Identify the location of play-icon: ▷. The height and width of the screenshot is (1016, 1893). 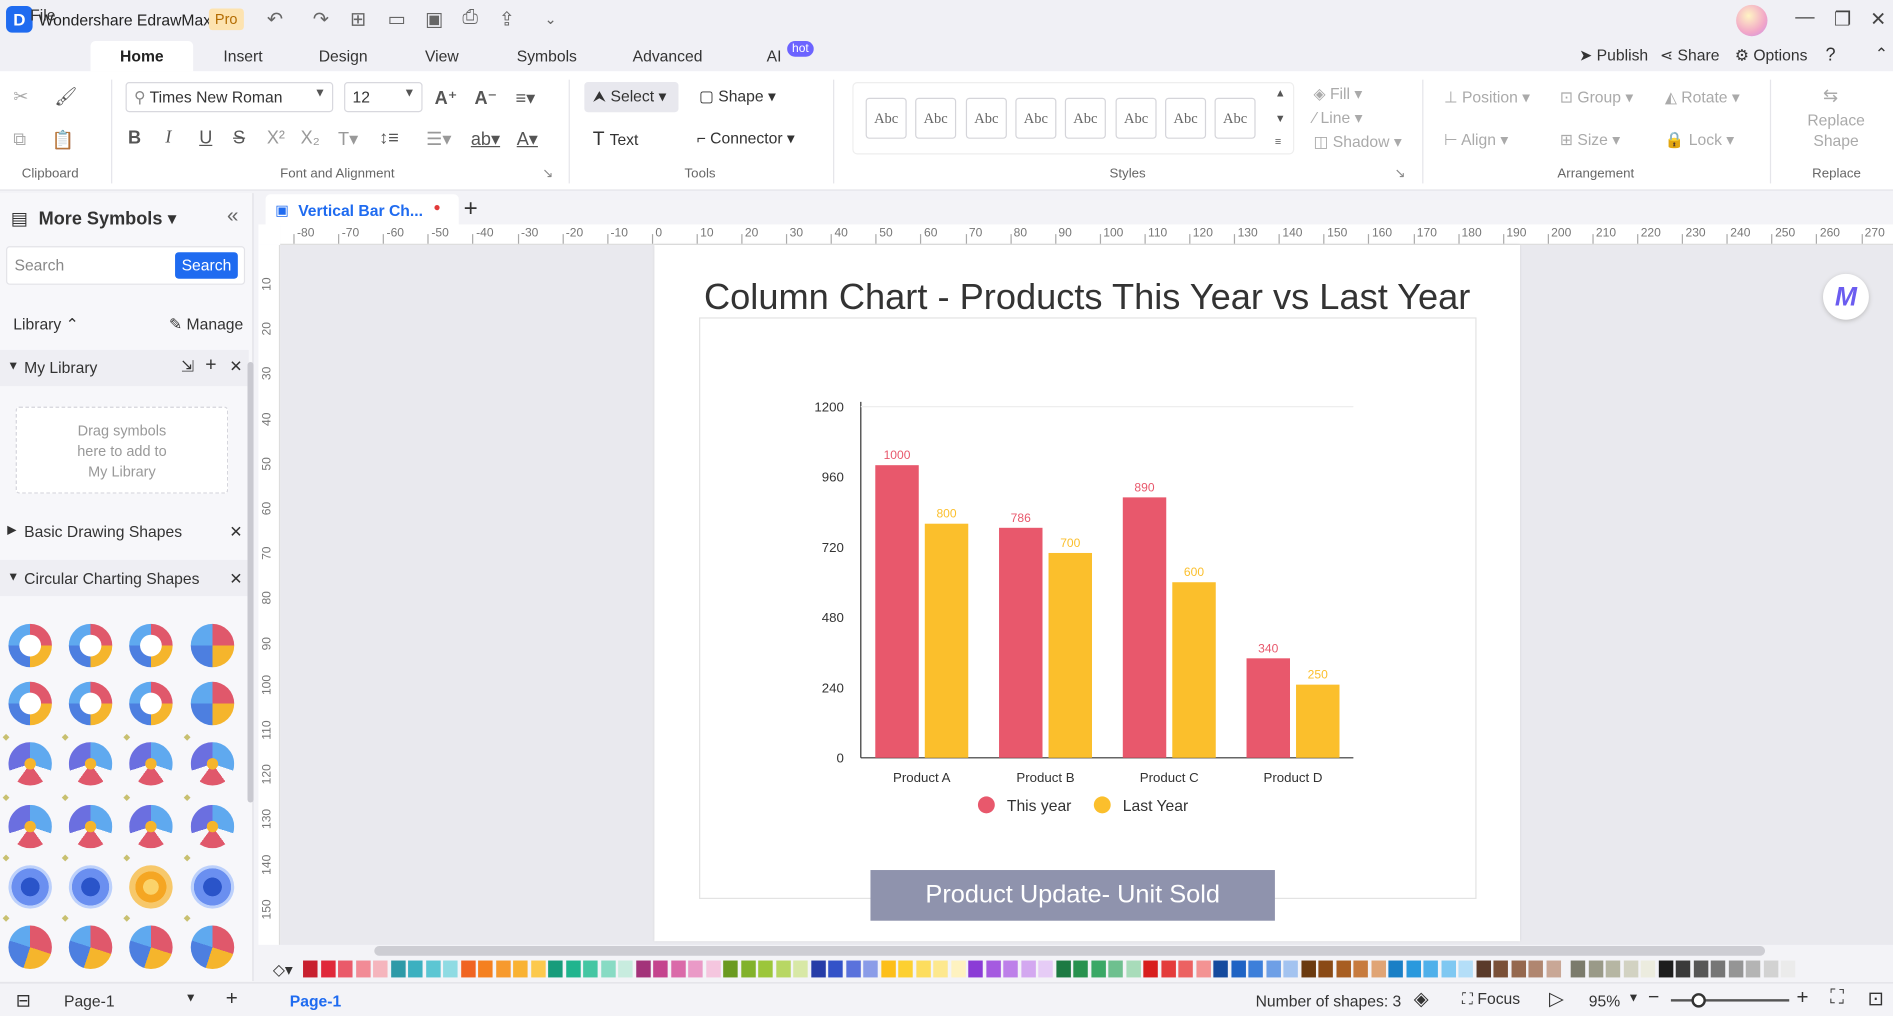
(1556, 999).